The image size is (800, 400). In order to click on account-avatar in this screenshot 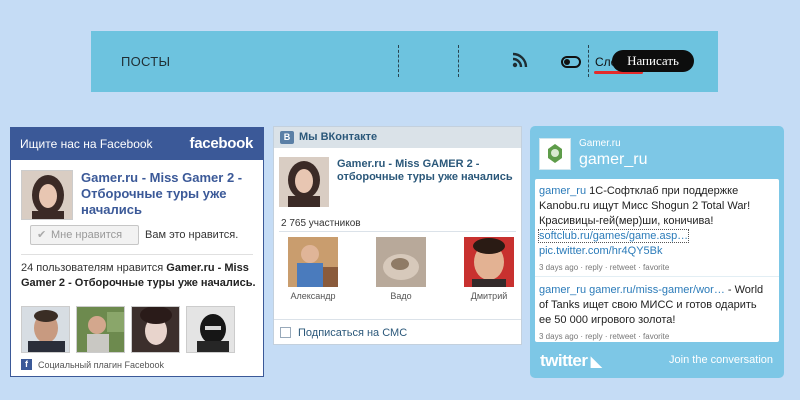, I will do `click(555, 154)`.